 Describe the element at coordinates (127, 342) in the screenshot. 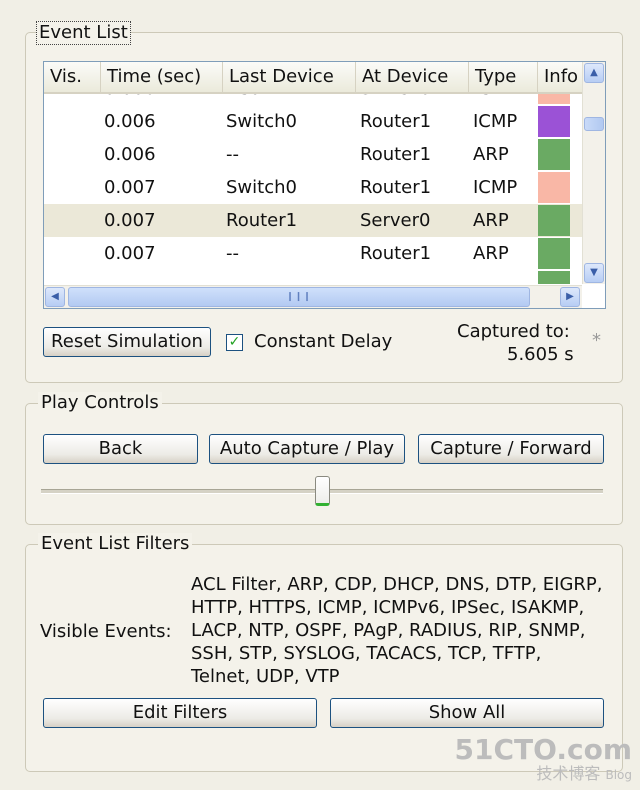

I see `reset-simulation-button: Reset Simulation` at that location.